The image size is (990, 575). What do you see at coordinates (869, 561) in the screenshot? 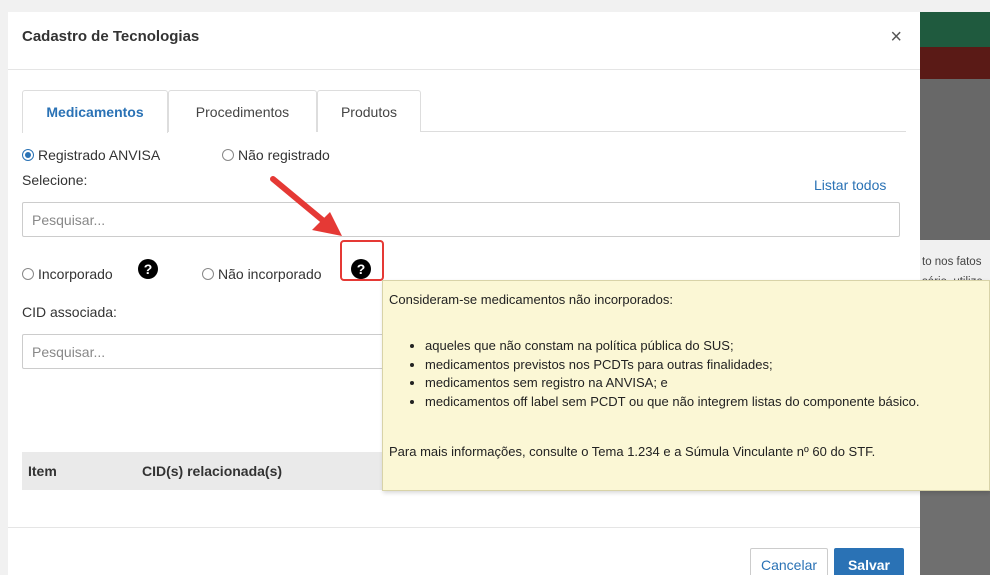
I see `save-button: Salvar` at bounding box center [869, 561].